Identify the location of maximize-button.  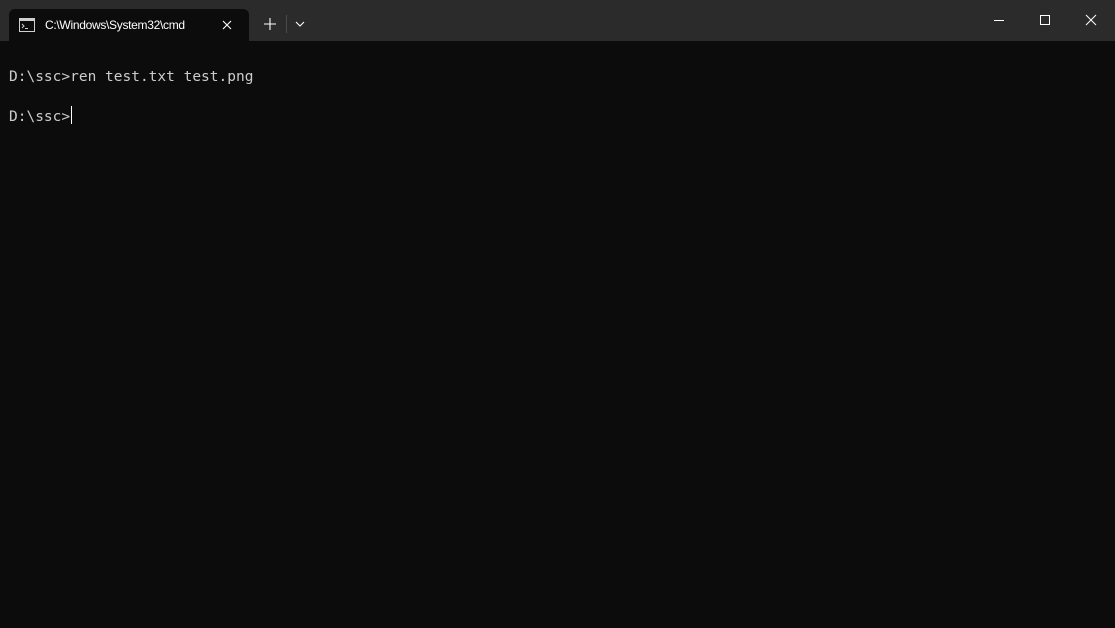
(1045, 20).